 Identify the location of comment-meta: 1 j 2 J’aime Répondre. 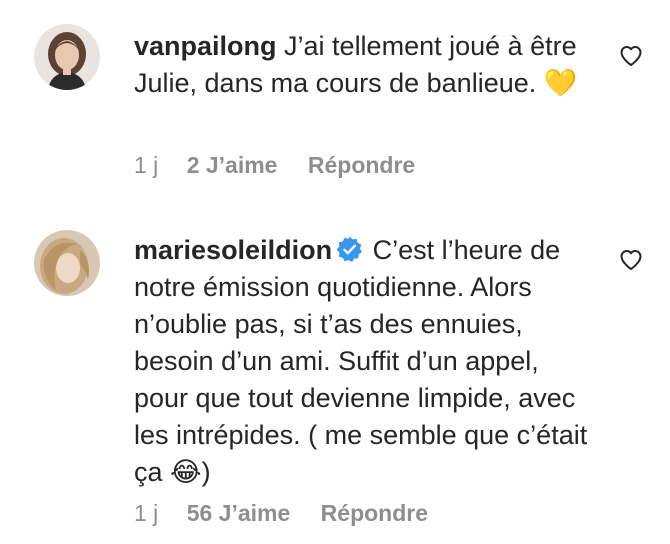
(274, 165).